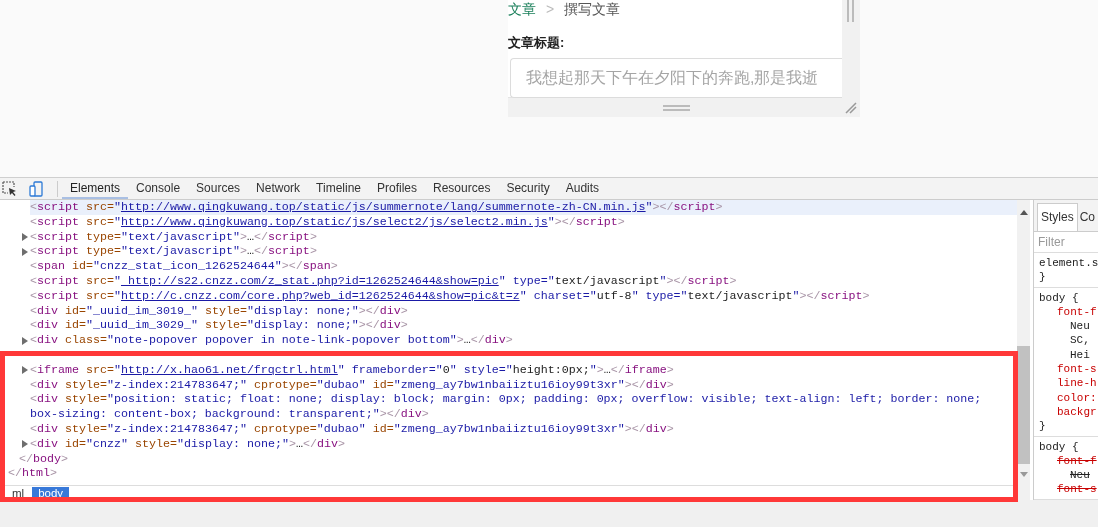 This screenshot has height=527, width=1098. Describe the element at coordinates (676, 78) in the screenshot. I see `title-input: 我想起那天下午在夕阳下的奔跑,那是我逝` at that location.